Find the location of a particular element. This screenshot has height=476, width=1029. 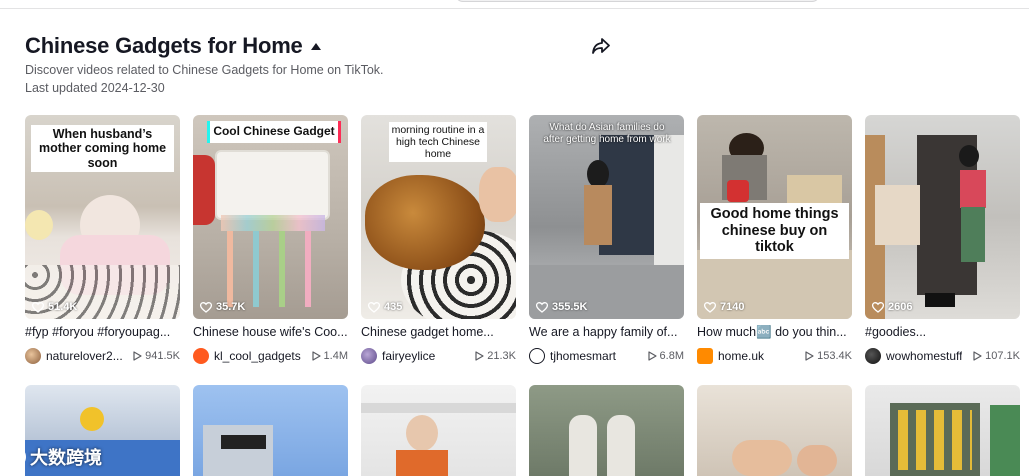

shopping-bag-icon is located at coordinates (705, 356).